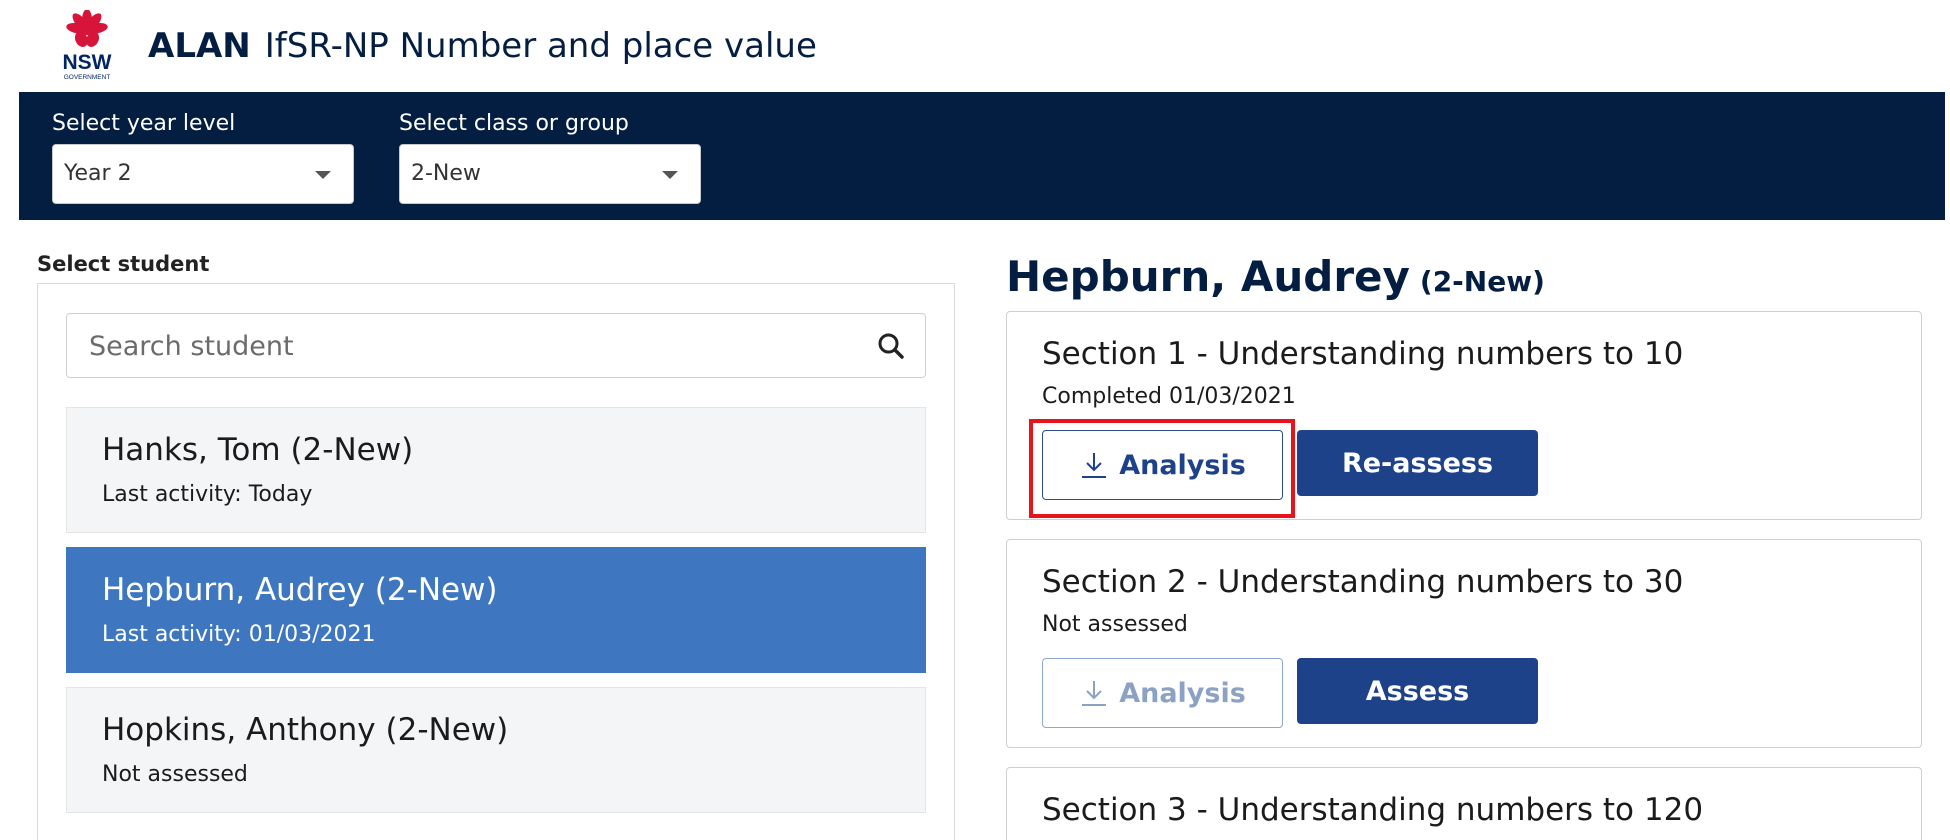 Image resolution: width=1950 pixels, height=840 pixels. What do you see at coordinates (1417, 463) in the screenshot?
I see `reassess-button: Re-assess` at bounding box center [1417, 463].